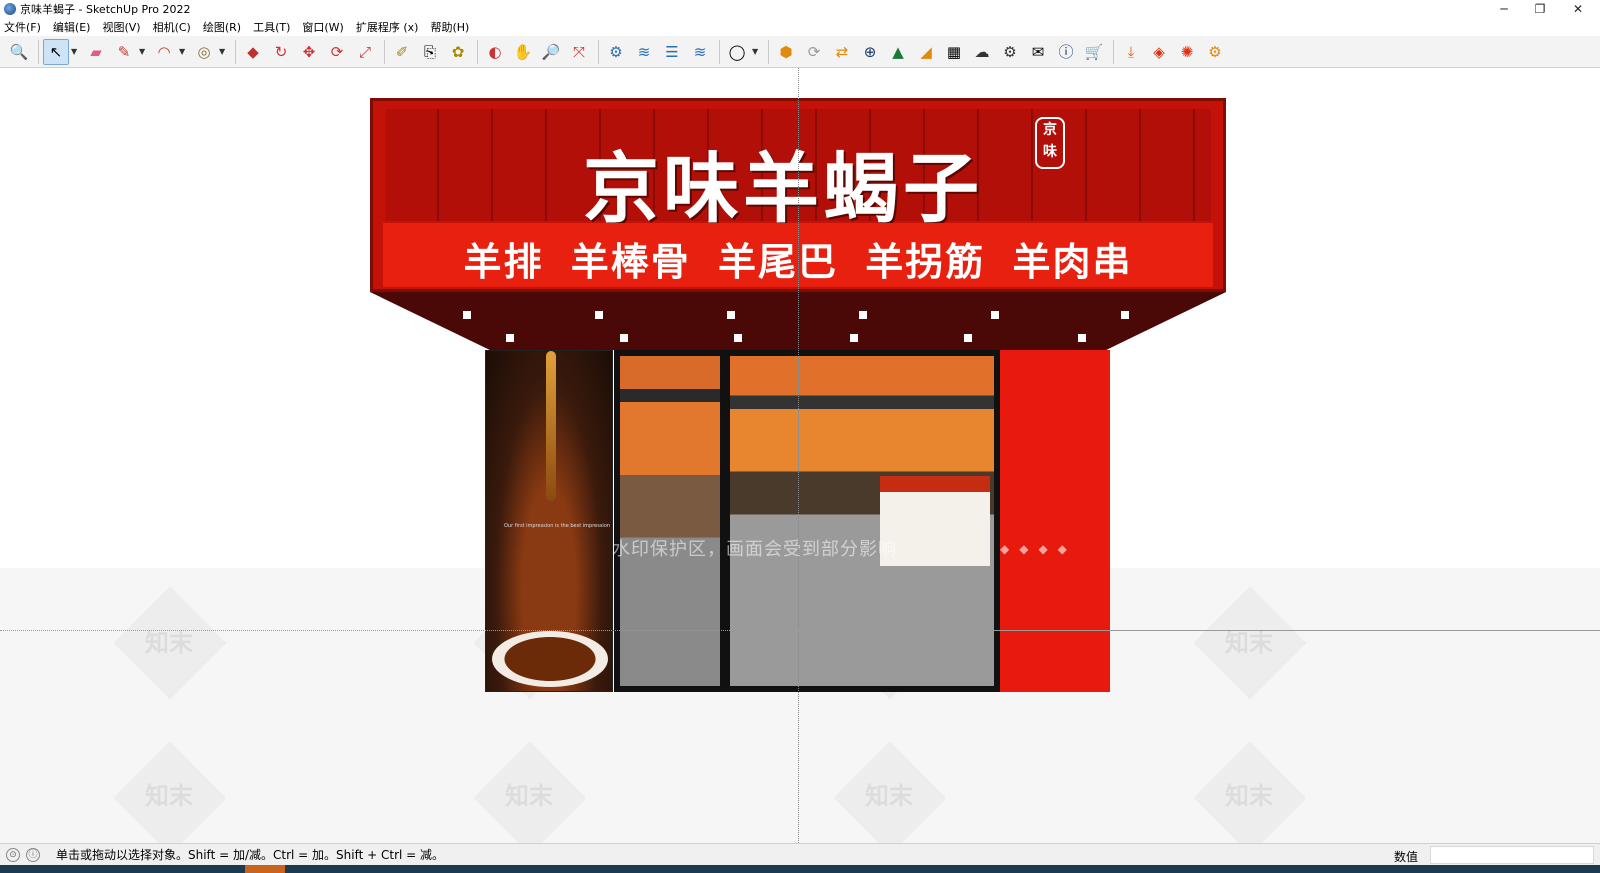 Image resolution: width=1600 pixels, height=873 pixels. I want to click on gear-orange-icon: ⚙, so click(1215, 52).